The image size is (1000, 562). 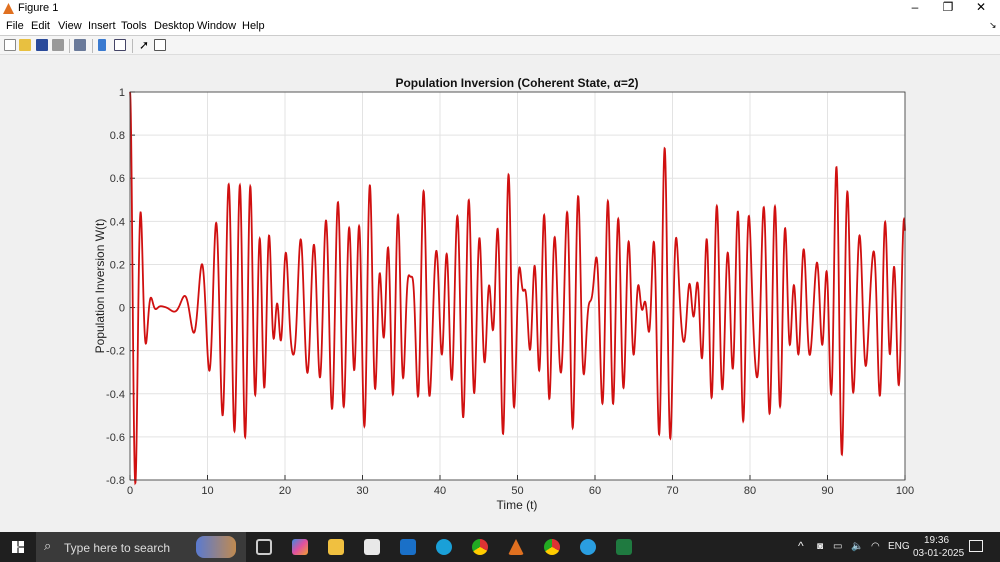 I want to click on y-tick-label: 0.4, so click(x=117, y=222).